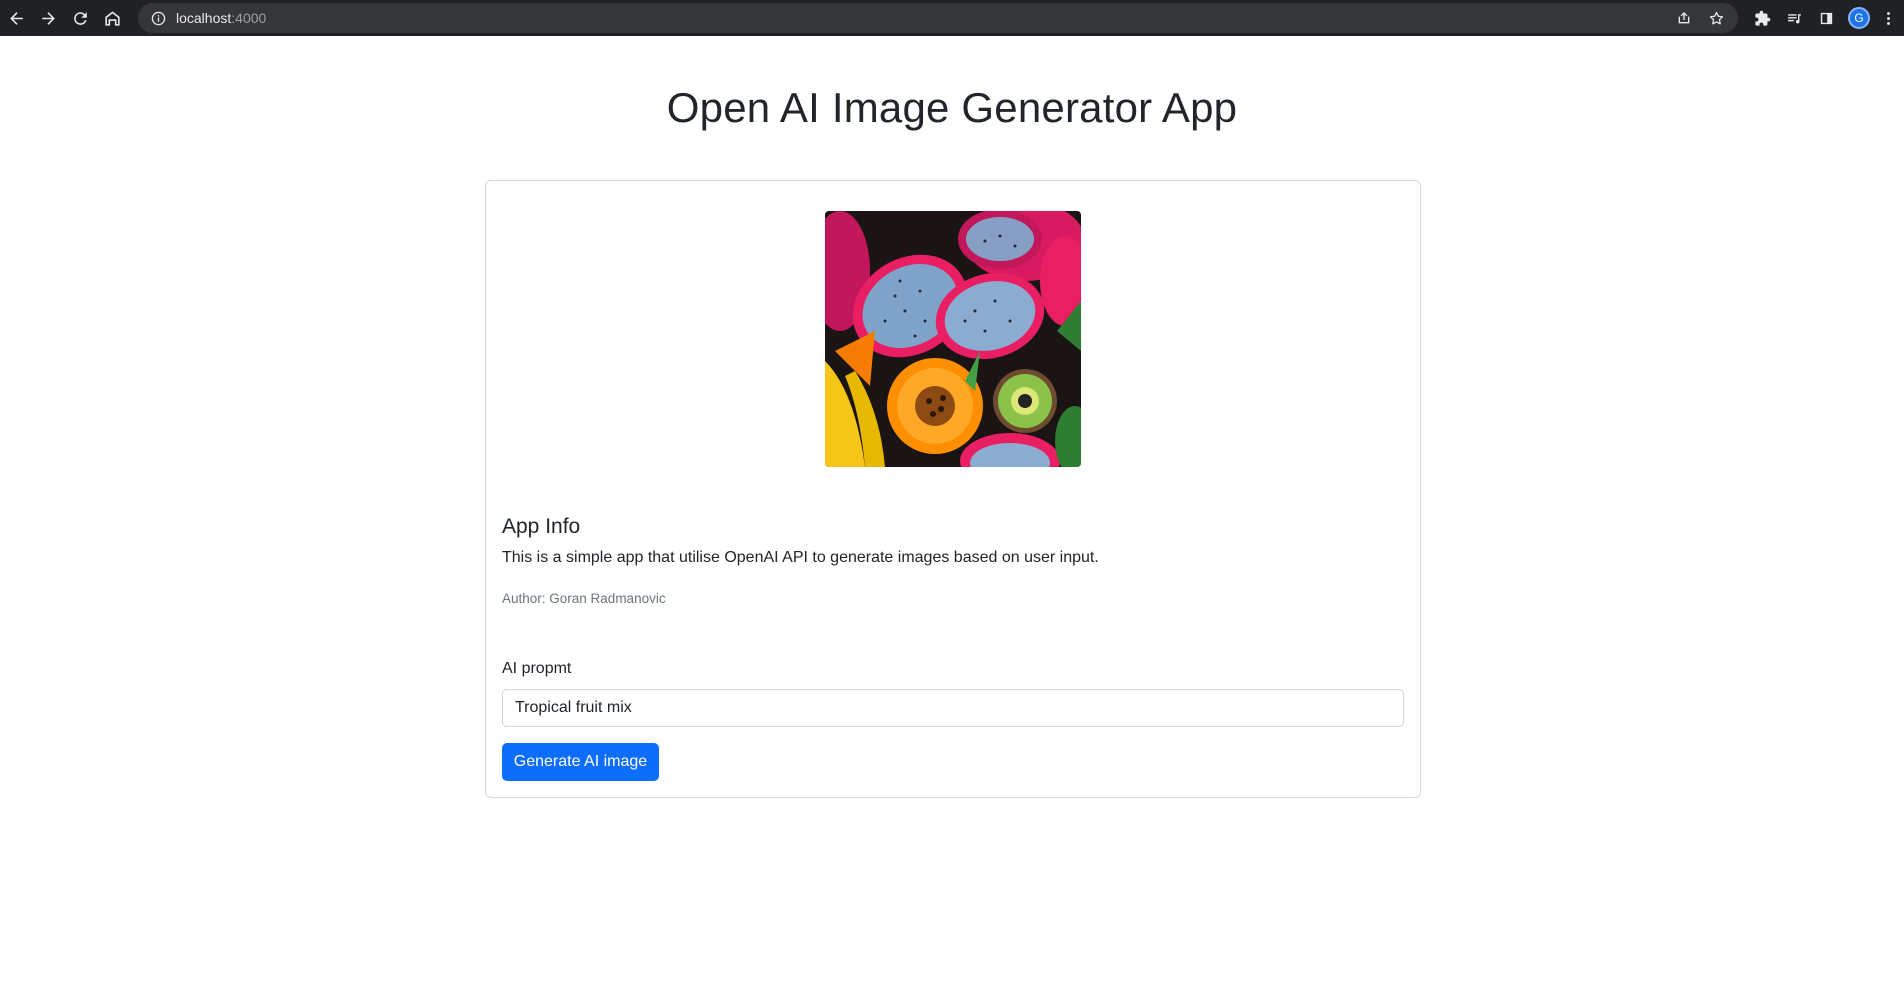 The image size is (1904, 990). I want to click on kebab-menu-icon, so click(1888, 18).